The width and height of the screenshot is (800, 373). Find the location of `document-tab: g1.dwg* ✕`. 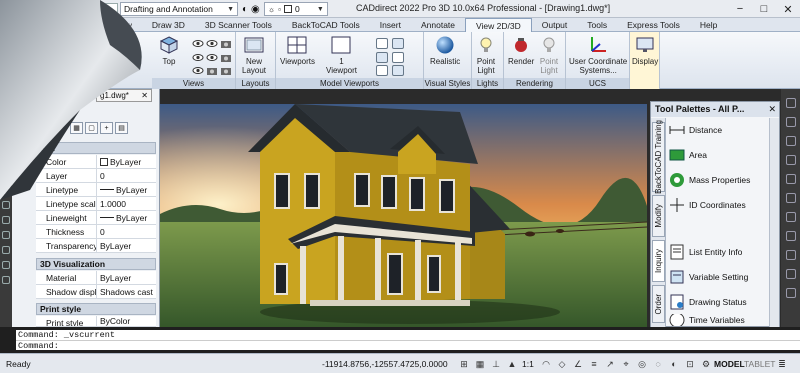

document-tab: g1.dwg* ✕ is located at coordinates (124, 95).